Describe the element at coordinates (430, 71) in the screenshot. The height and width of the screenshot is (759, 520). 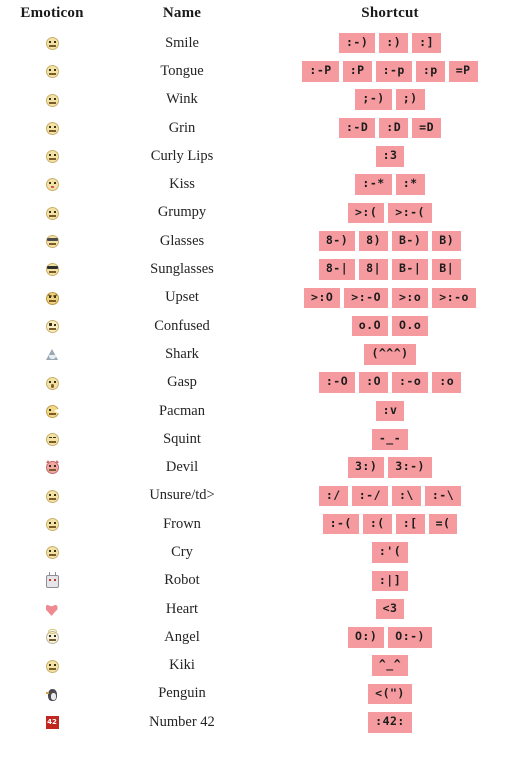
I see `shortcut-badge: :p` at that location.